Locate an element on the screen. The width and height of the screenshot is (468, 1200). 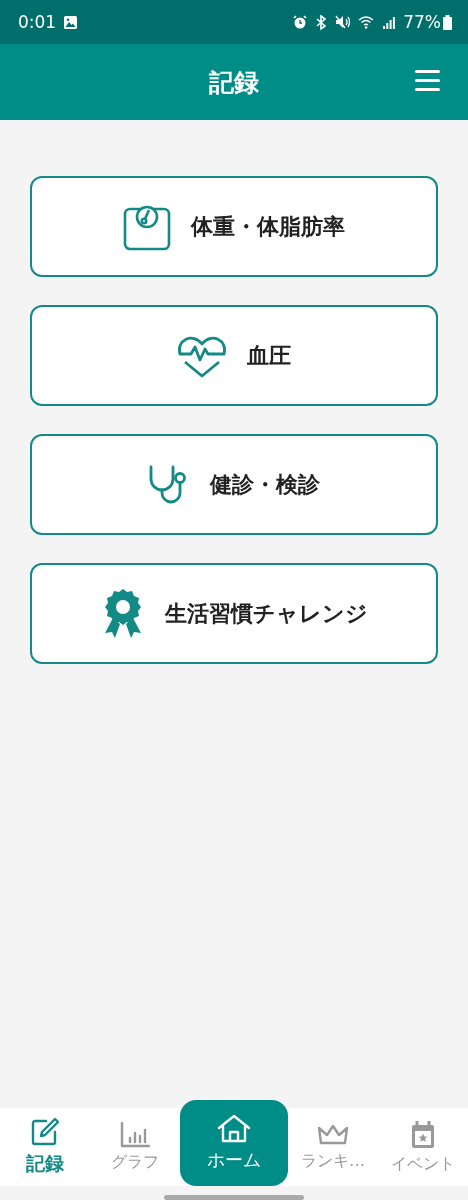
signal-icon is located at coordinates (389, 22).